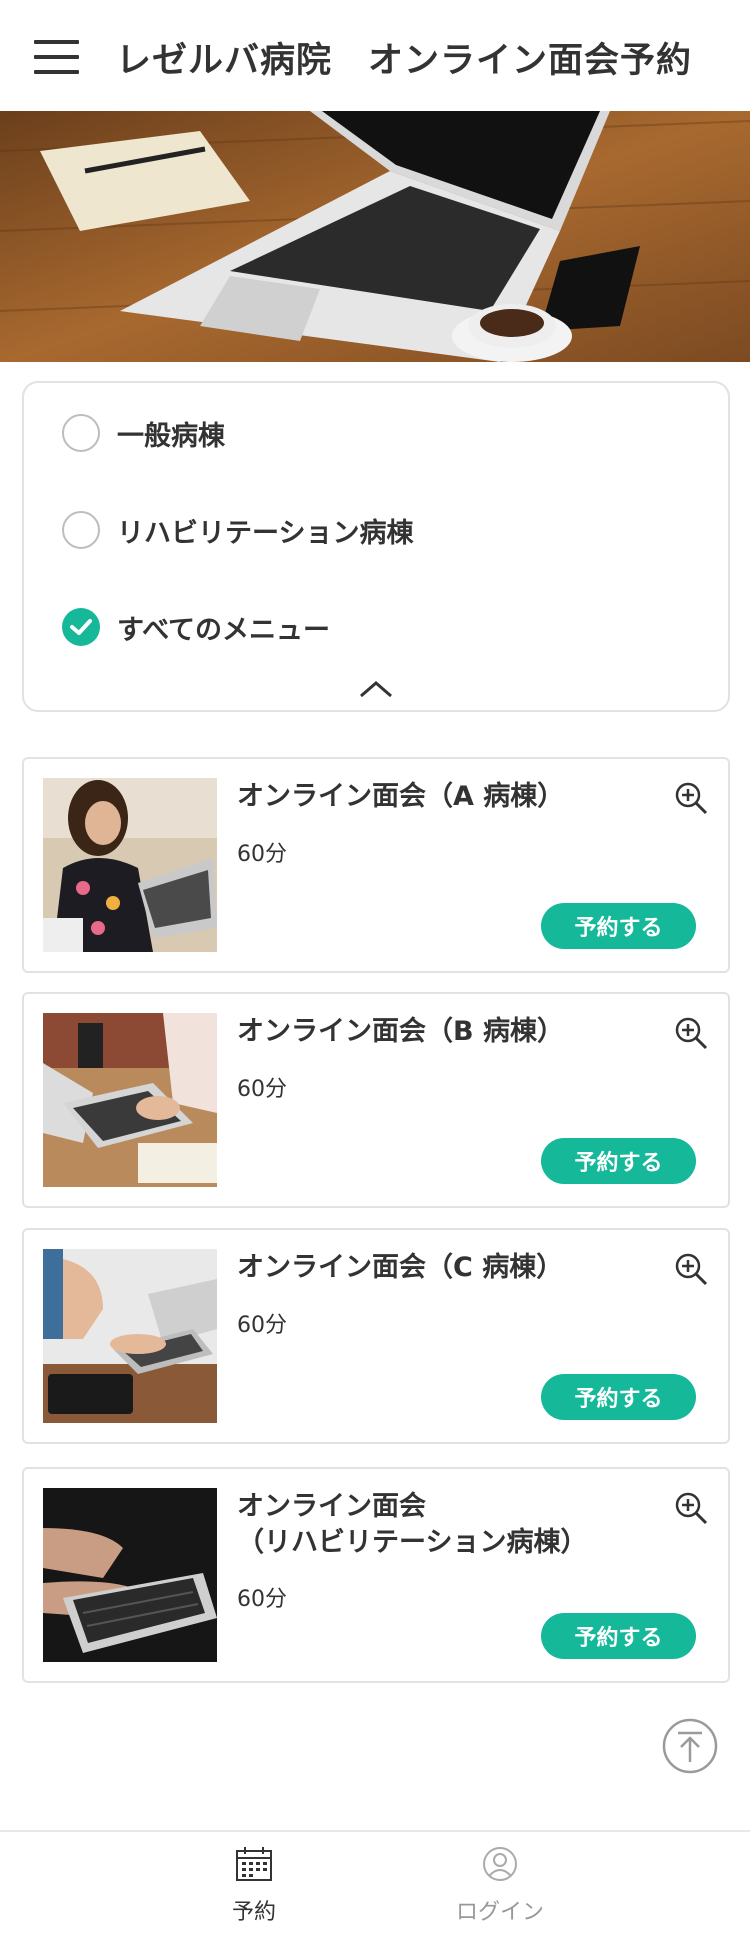 This screenshot has height=1940, width=750. I want to click on scroll-to-top-icon, so click(690, 1746).